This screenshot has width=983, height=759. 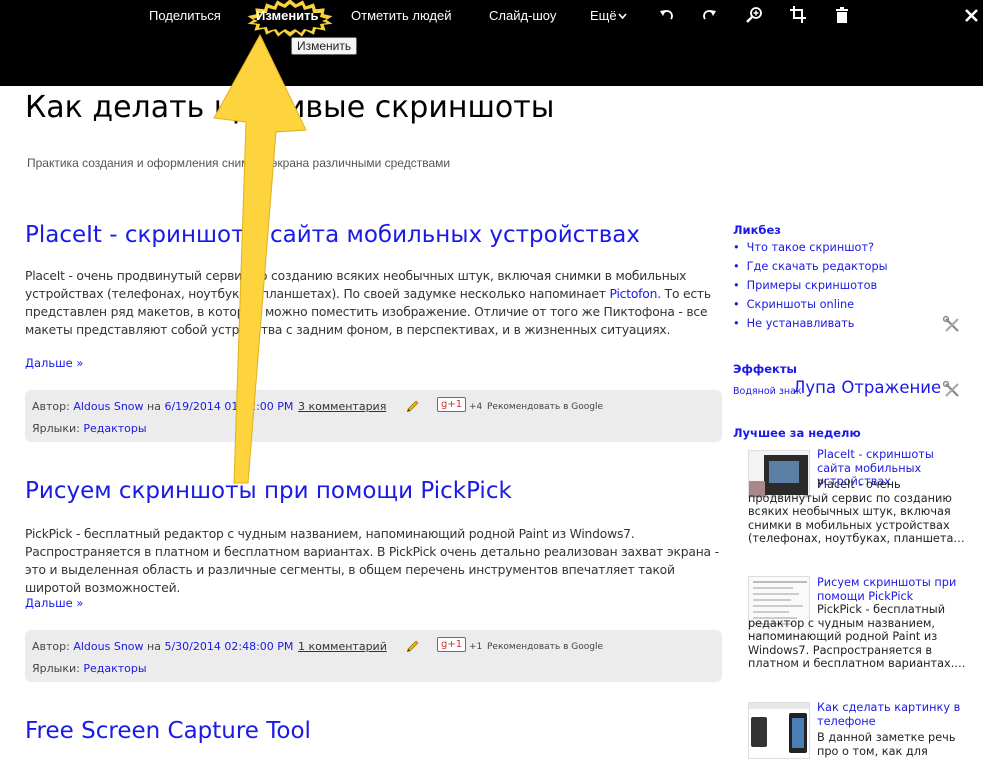 What do you see at coordinates (667, 15) in the screenshot?
I see `rotate-left-icon` at bounding box center [667, 15].